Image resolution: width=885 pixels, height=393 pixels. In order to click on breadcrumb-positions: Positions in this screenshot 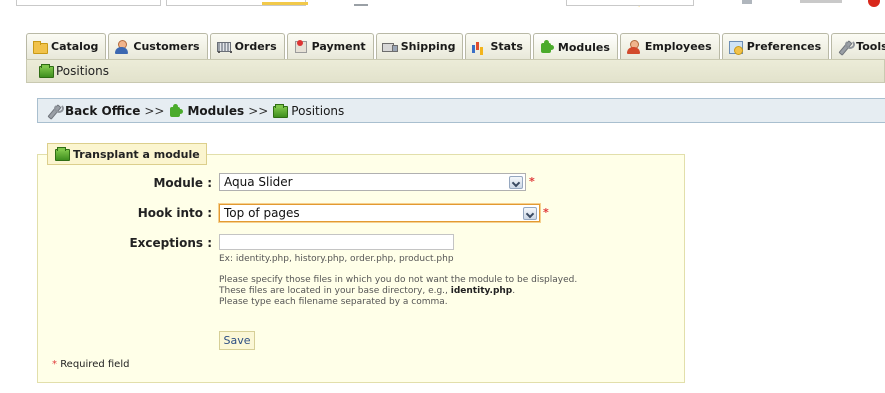, I will do `click(318, 110)`.